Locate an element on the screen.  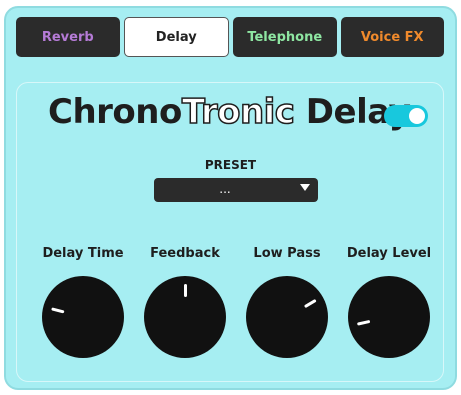
delay-level-label: Delay Level is located at coordinates (389, 253).